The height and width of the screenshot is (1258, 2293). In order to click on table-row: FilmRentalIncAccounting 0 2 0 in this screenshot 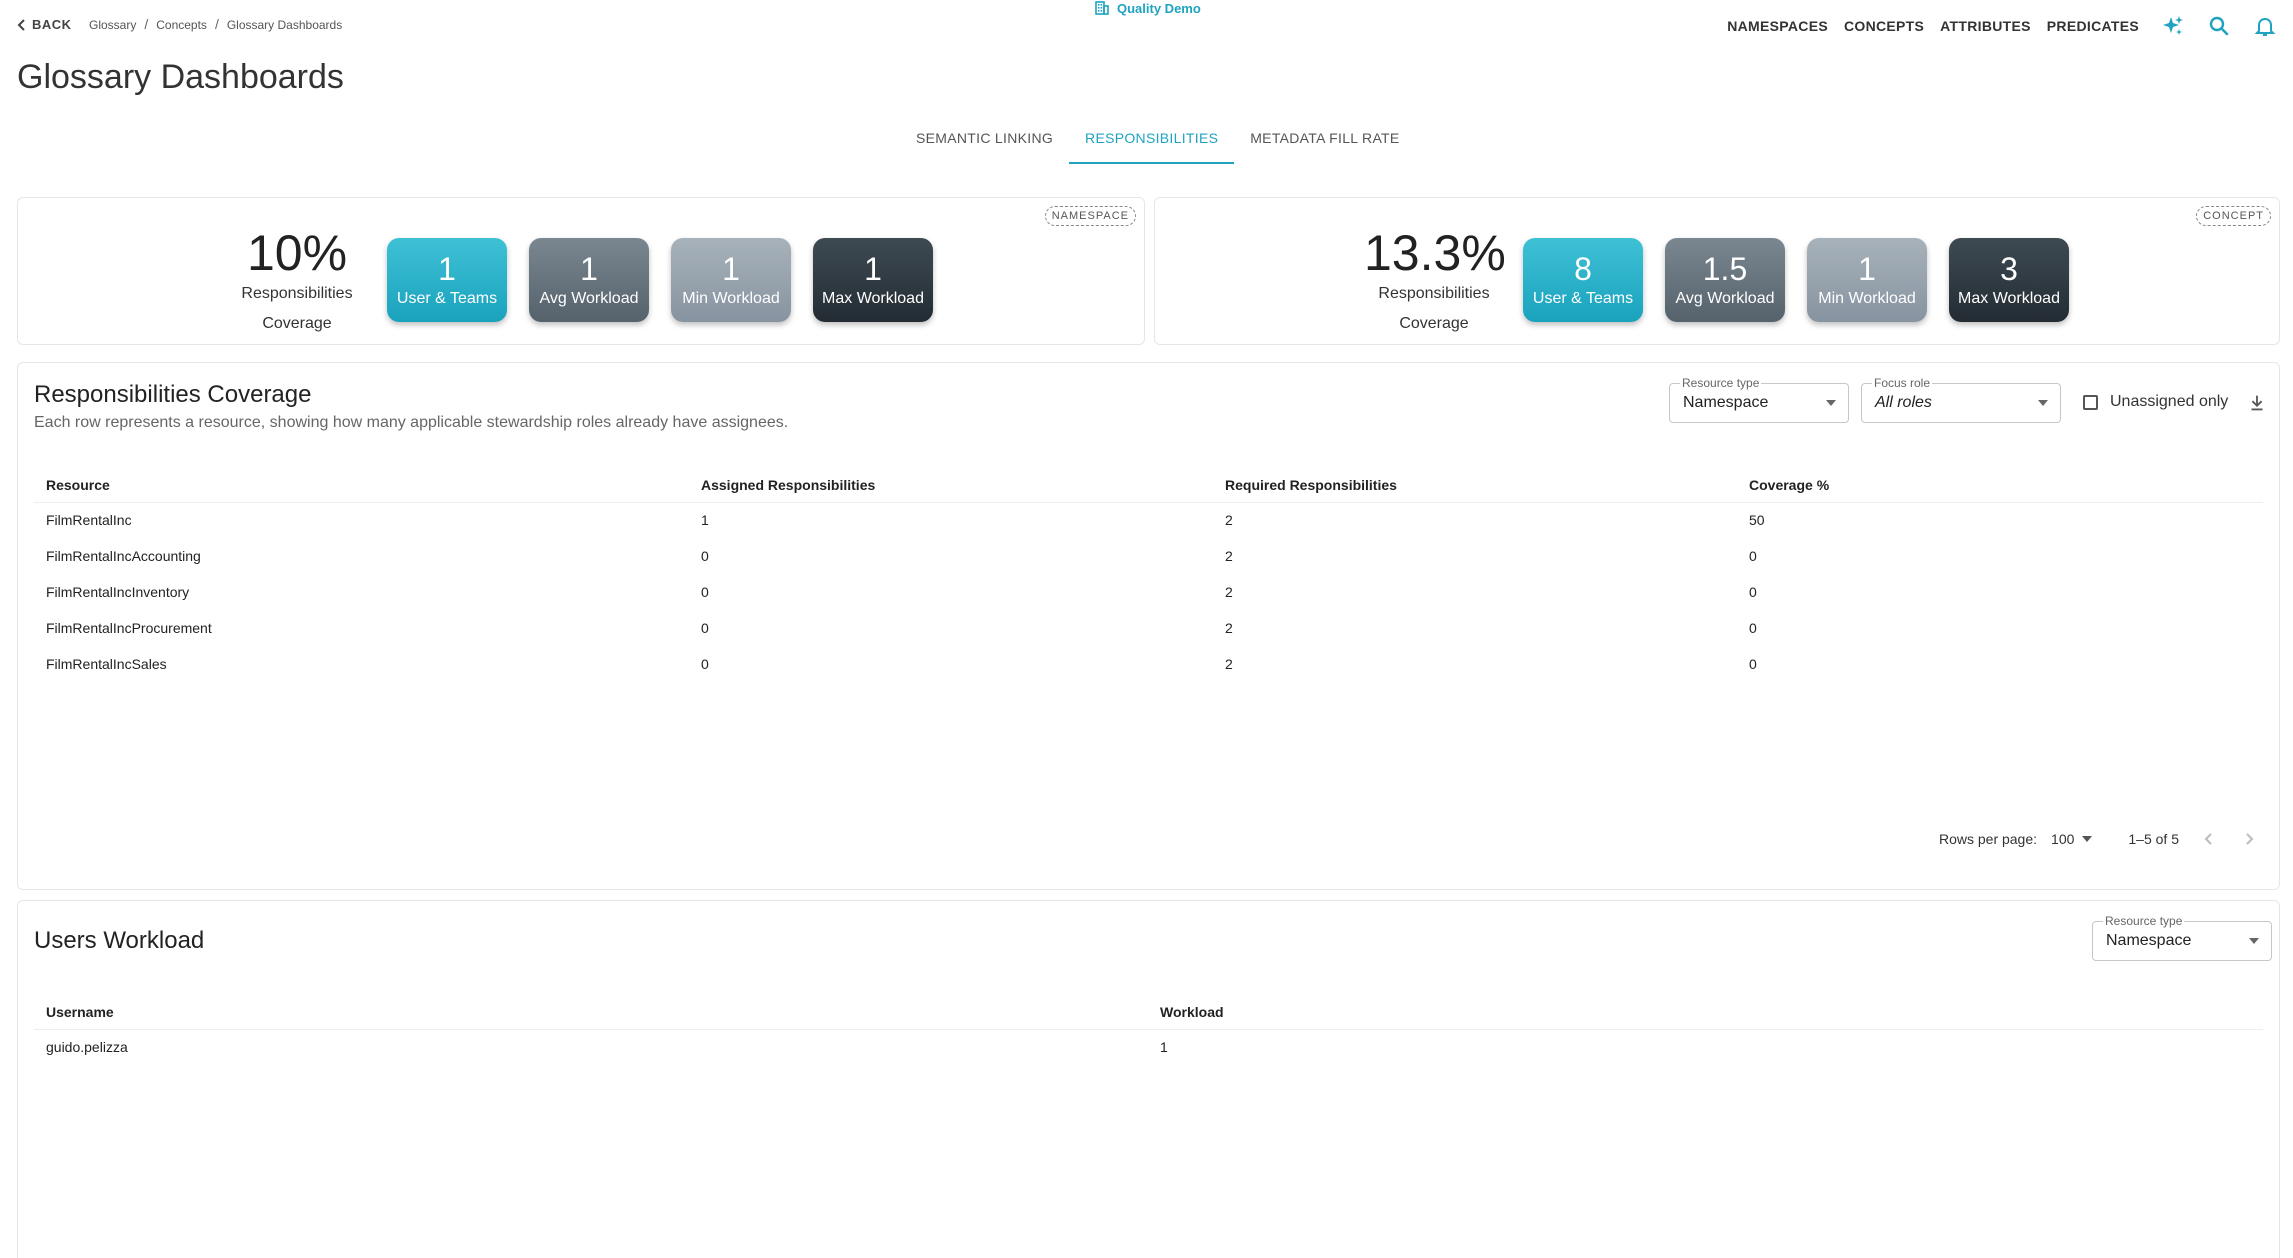, I will do `click(1148, 556)`.